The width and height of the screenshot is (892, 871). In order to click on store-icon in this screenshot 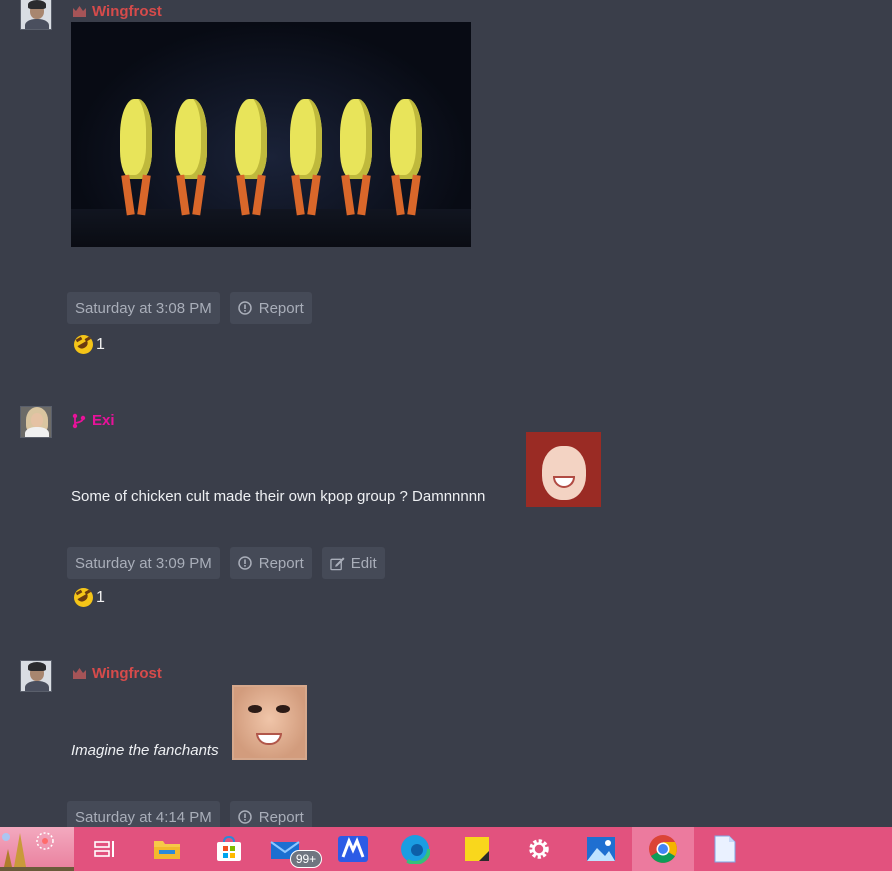, I will do `click(229, 849)`.